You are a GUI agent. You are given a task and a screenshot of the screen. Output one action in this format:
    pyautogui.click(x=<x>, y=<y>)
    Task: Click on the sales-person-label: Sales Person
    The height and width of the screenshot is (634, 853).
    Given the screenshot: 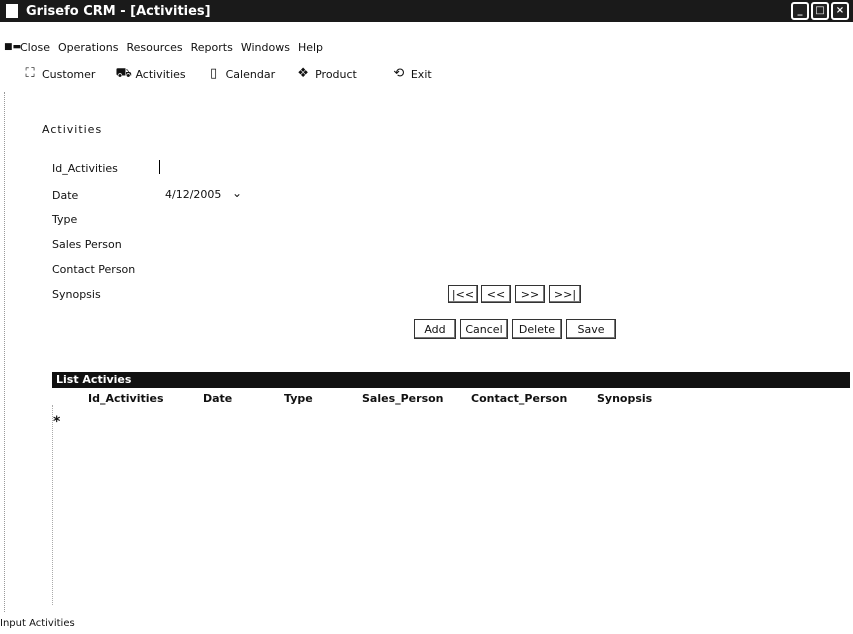 What is the action you would take?
    pyautogui.click(x=87, y=244)
    